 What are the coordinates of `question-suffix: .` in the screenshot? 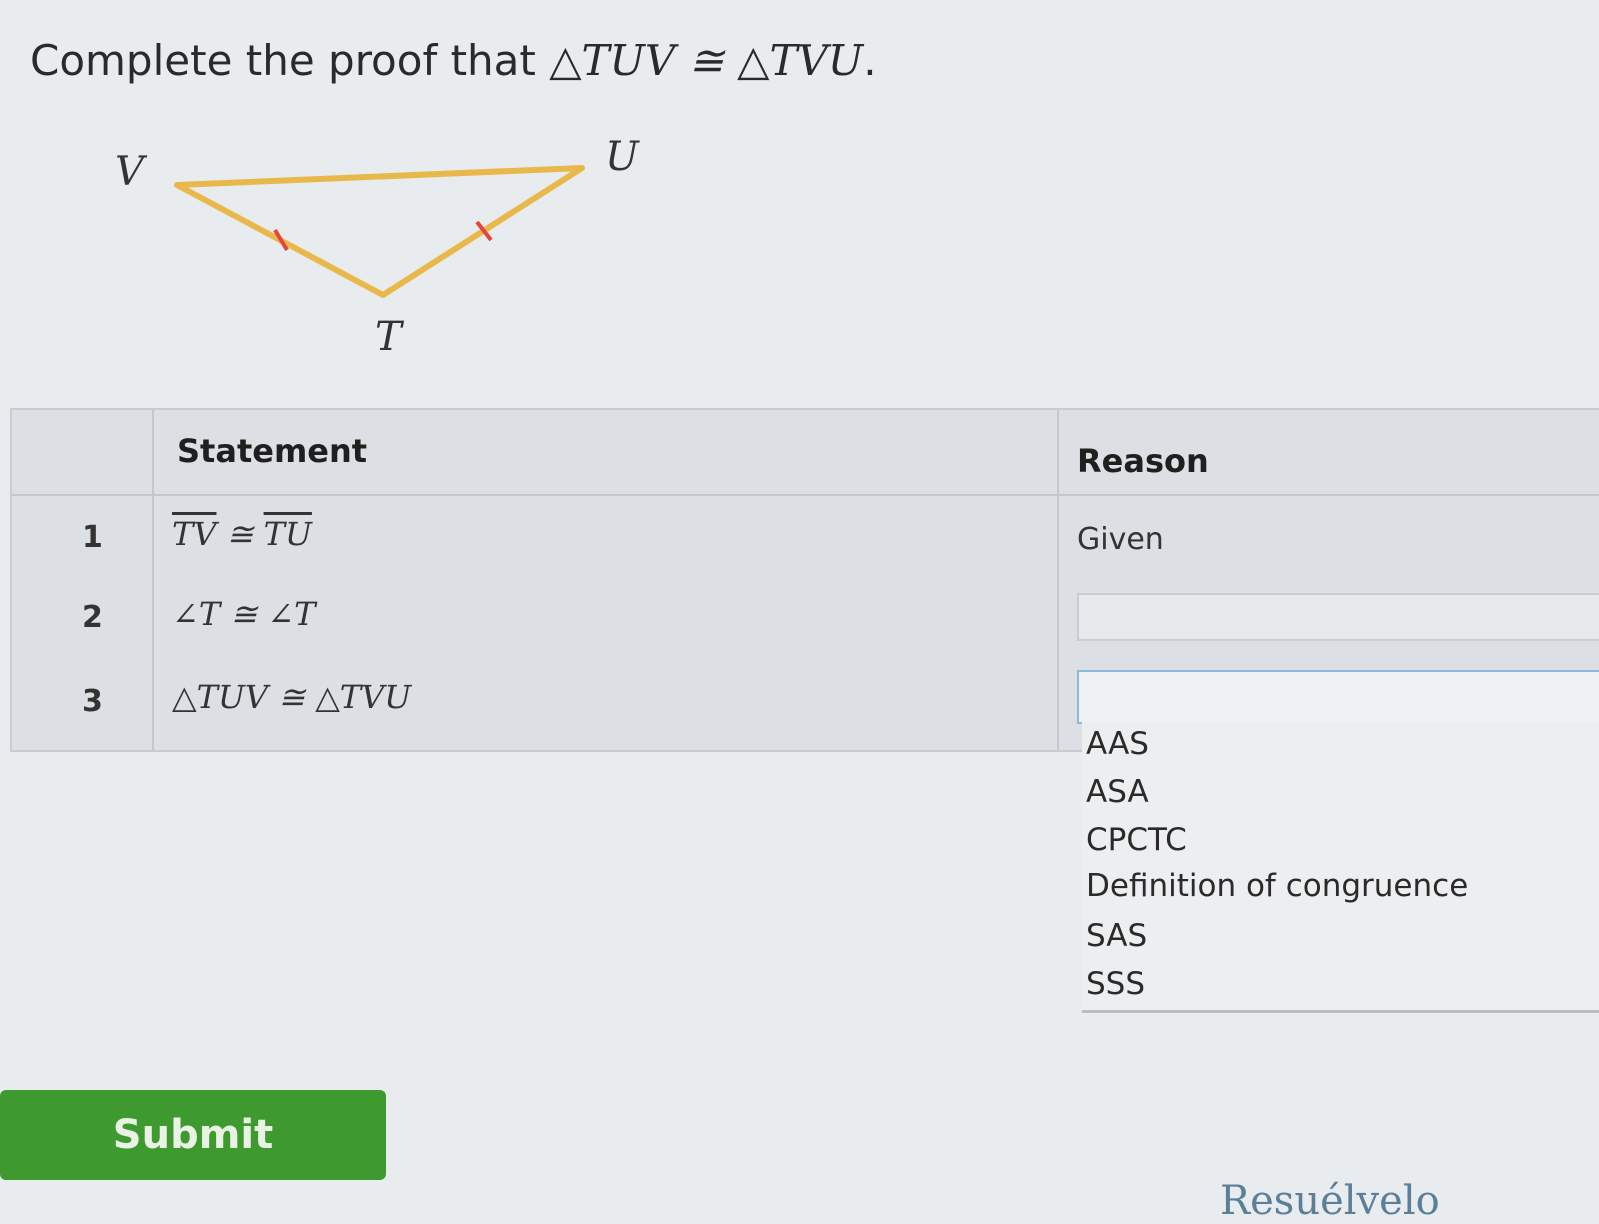 It's located at (870, 60).